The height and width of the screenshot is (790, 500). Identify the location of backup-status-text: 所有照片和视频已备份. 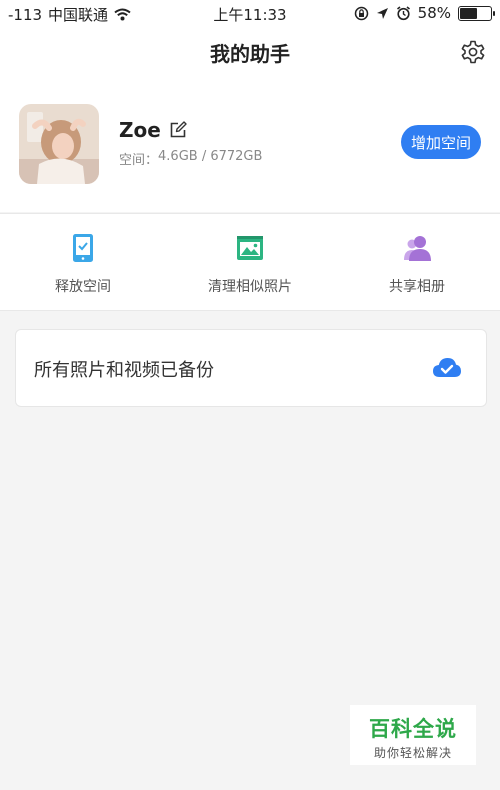
(124, 370).